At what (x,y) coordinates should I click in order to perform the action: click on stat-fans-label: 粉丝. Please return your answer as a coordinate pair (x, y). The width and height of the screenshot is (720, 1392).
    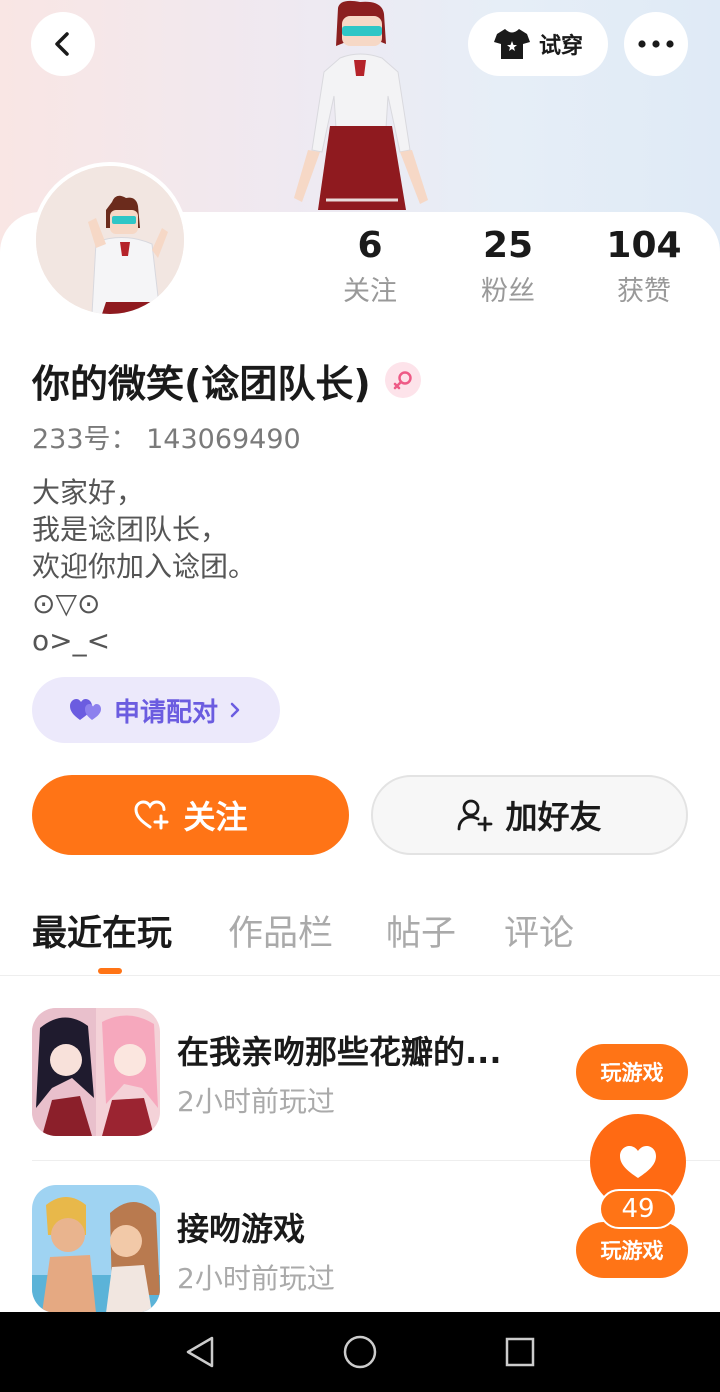
    Looking at the image, I should click on (508, 291).